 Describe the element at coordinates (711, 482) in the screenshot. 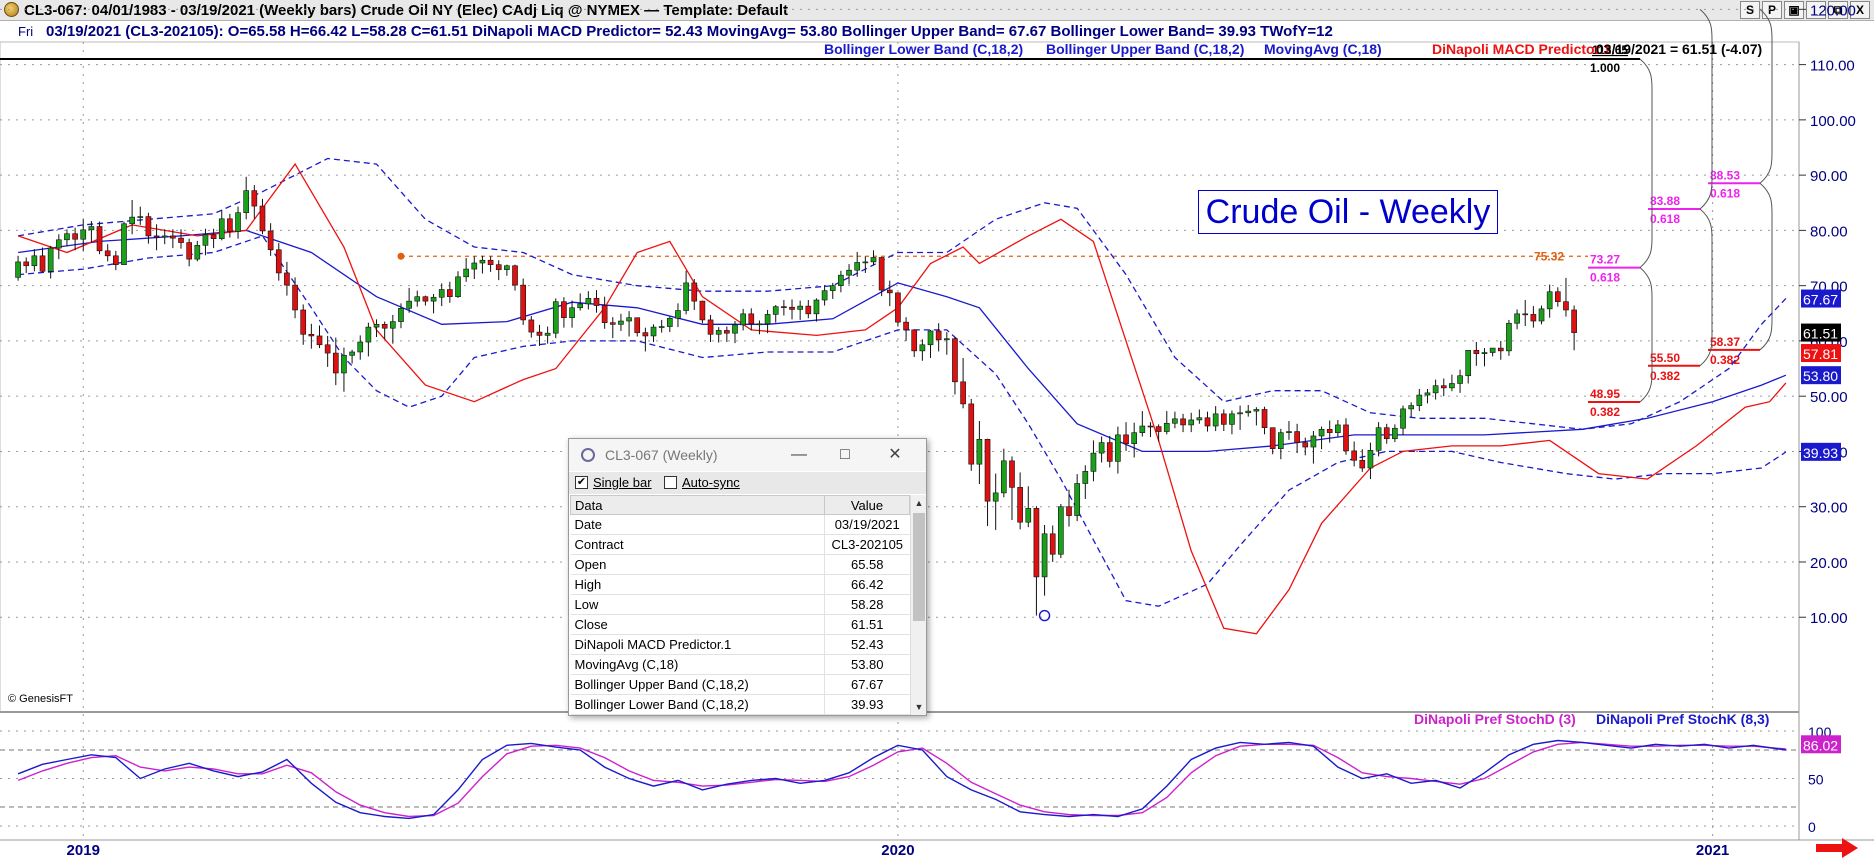

I see `auto-sync-label: Auto-sync` at that location.